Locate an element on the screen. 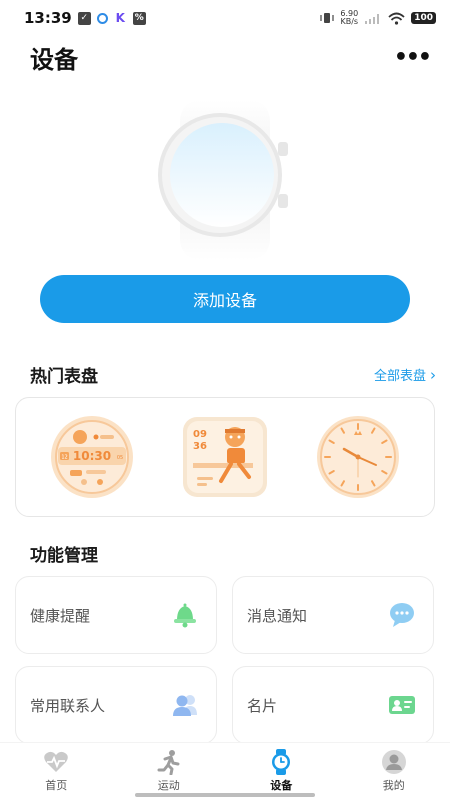 The width and height of the screenshot is (450, 800). runner-face-graphic: 09 36 is located at coordinates (224, 457).